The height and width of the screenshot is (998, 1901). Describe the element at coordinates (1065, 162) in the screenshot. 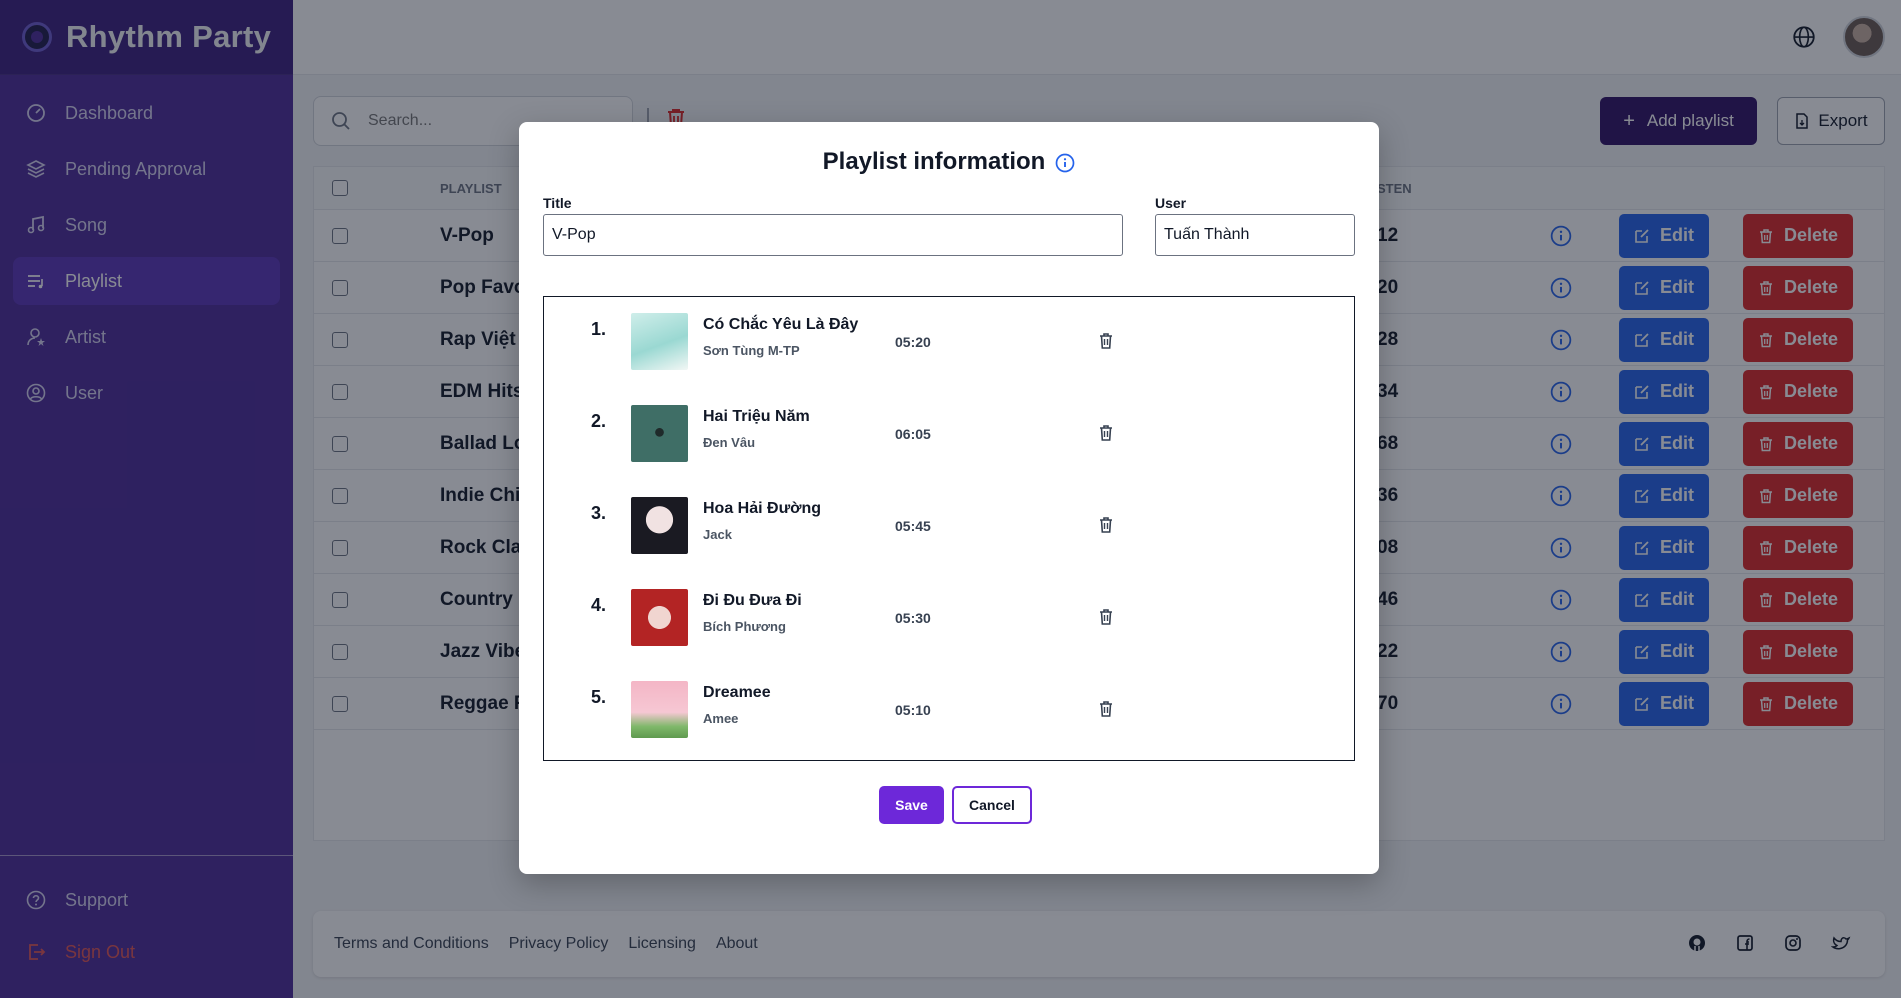

I see `info-icon` at that location.